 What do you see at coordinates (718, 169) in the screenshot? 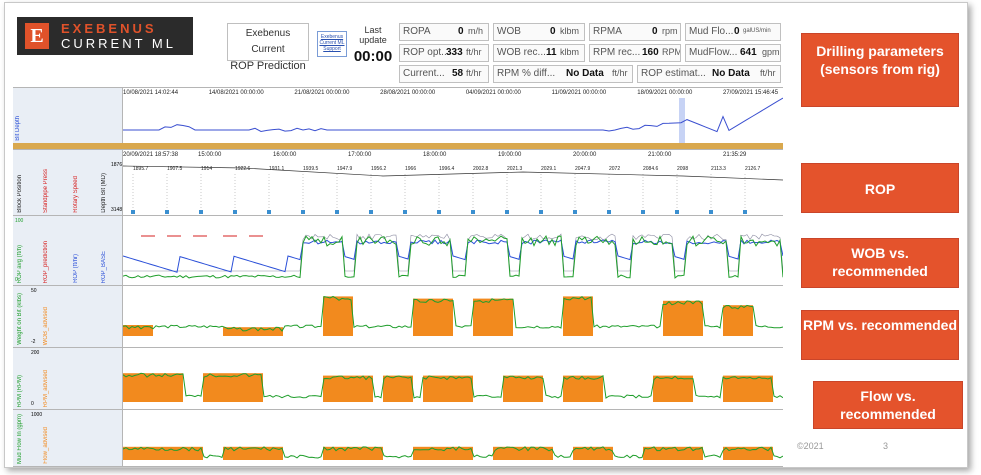
I see `depth-value-label: 2113.3` at bounding box center [718, 169].